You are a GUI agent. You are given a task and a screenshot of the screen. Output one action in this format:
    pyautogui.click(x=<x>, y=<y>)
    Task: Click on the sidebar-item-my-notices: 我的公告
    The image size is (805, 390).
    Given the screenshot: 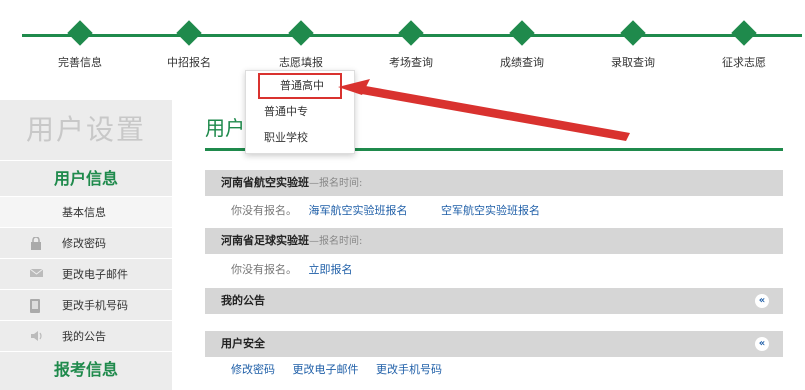 What is the action you would take?
    pyautogui.click(x=86, y=335)
    